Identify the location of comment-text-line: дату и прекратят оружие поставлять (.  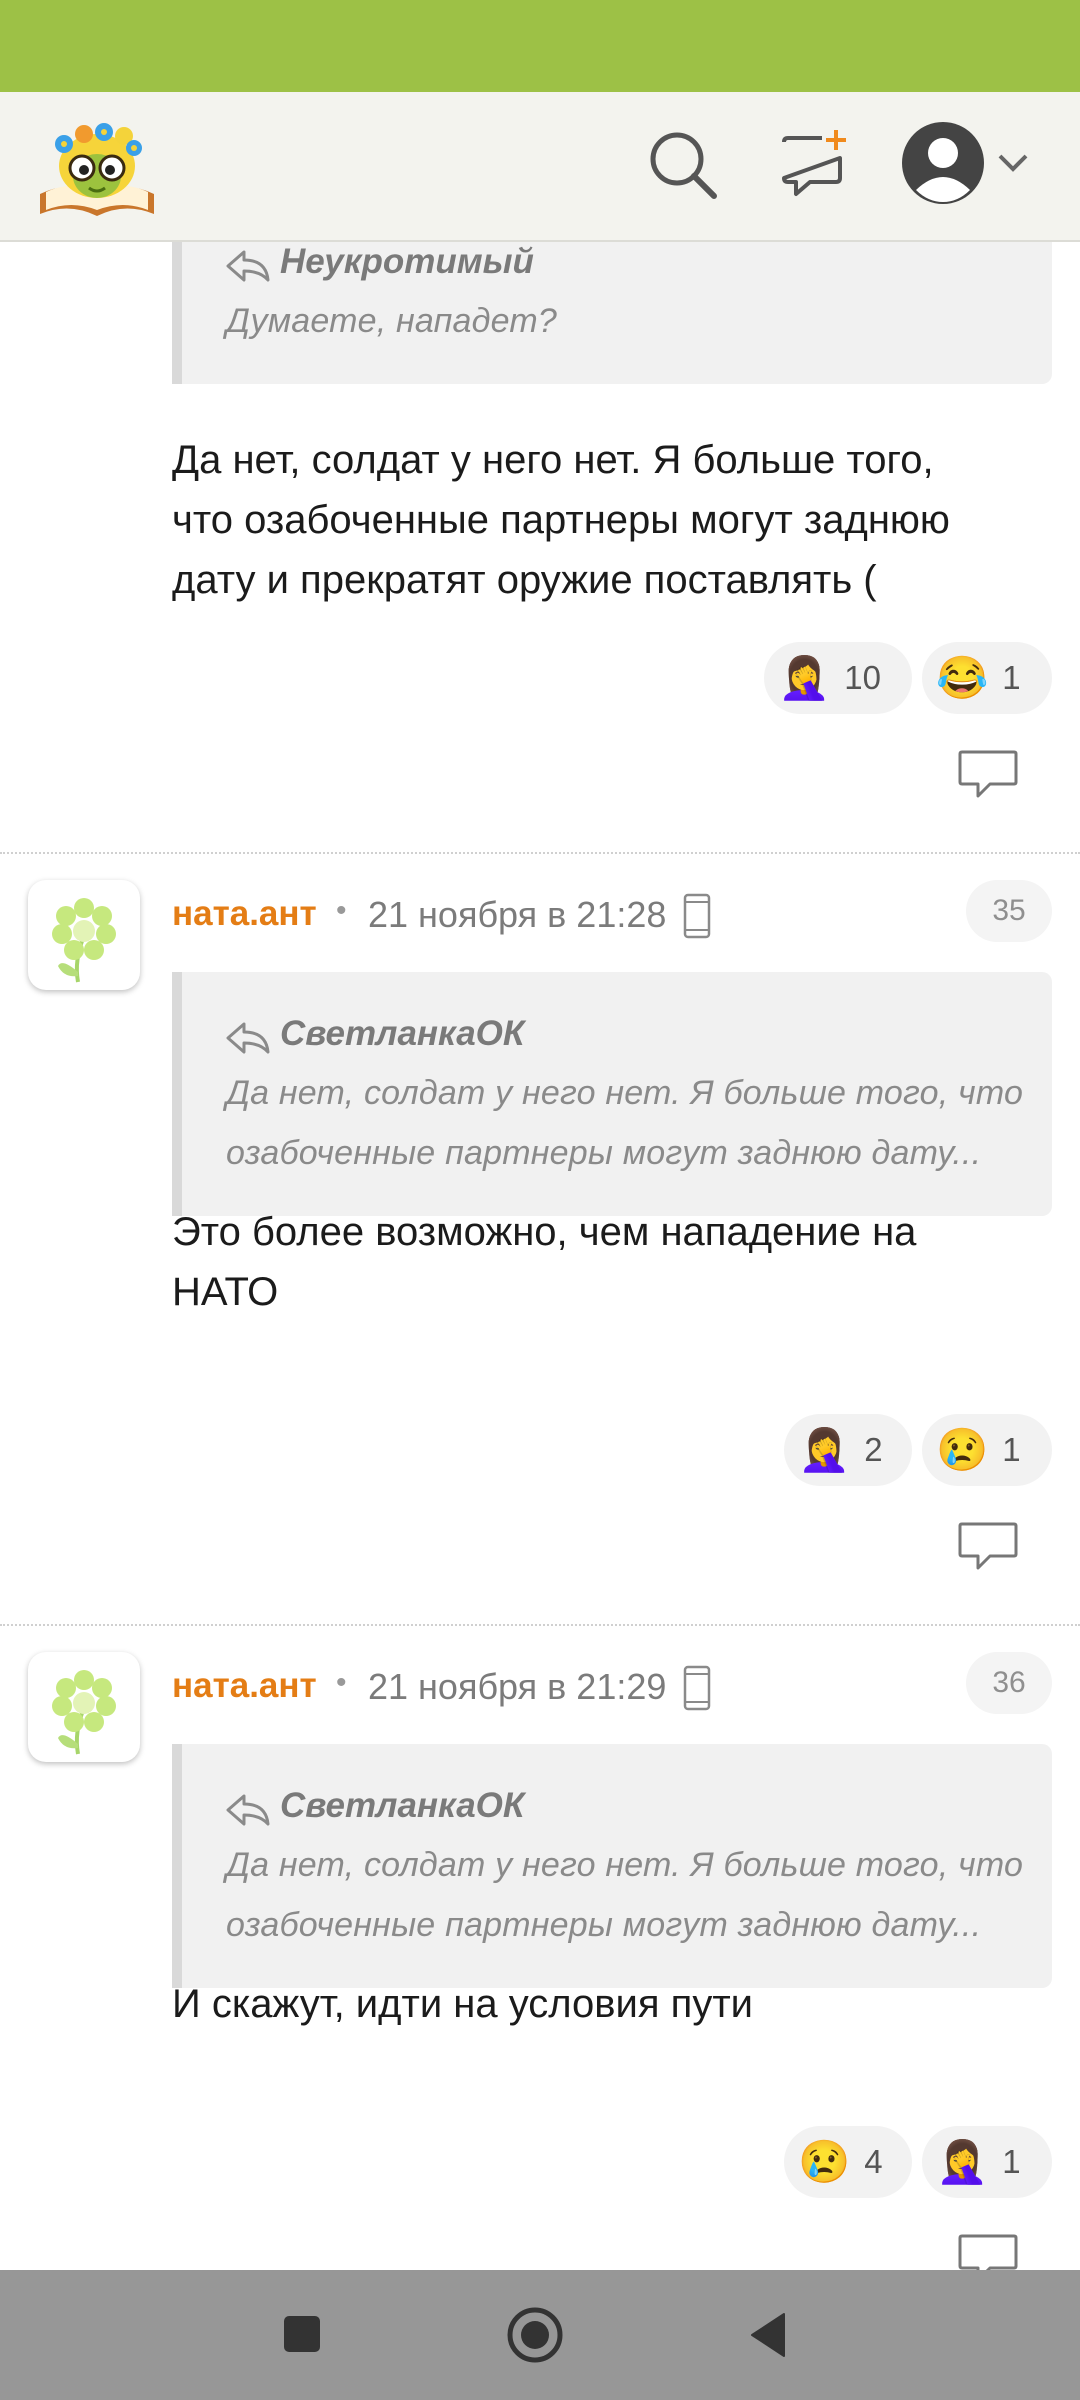
(524, 580).